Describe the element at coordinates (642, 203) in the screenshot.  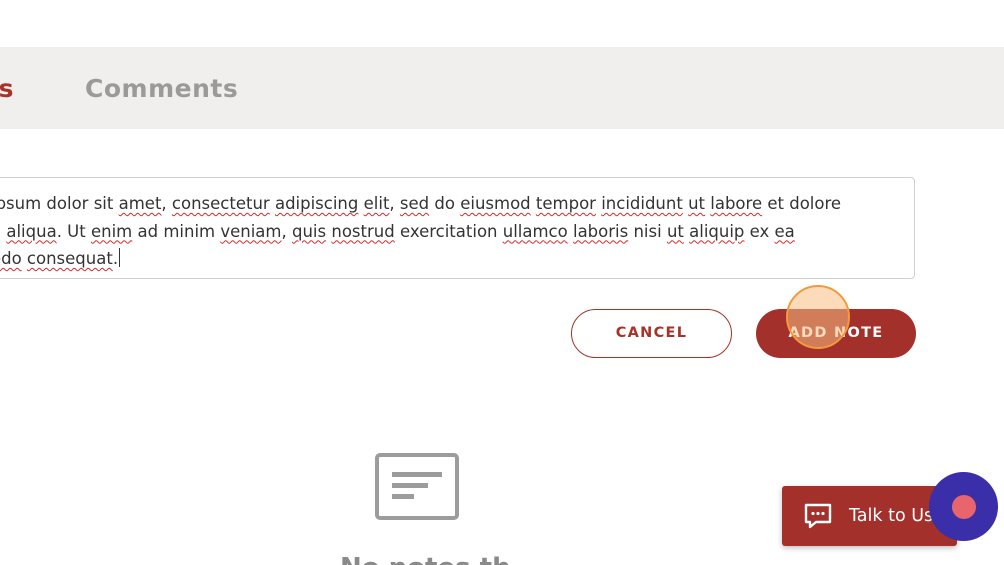
I see `misspelled-word: incididunt` at that location.